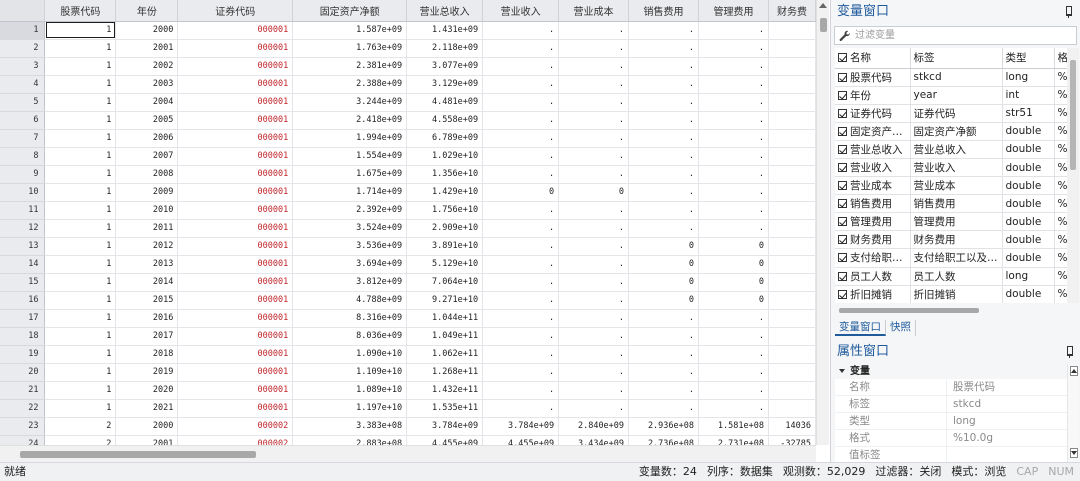 This screenshot has height=481, width=1080. I want to click on row-number: 9, so click(23, 174).